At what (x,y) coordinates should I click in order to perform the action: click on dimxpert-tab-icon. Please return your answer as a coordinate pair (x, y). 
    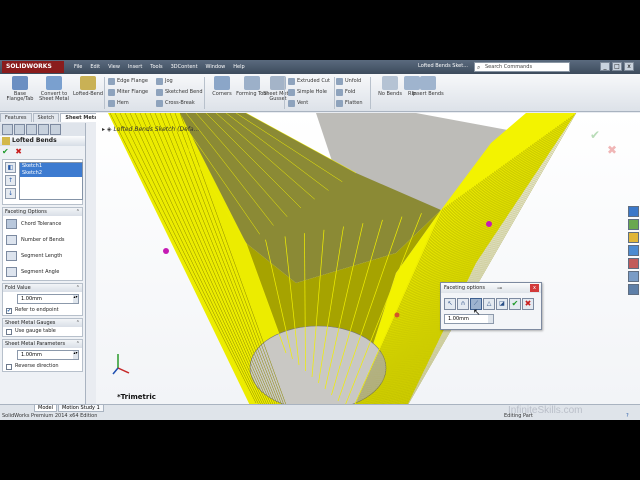
    Looking at the image, I should click on (43, 129).